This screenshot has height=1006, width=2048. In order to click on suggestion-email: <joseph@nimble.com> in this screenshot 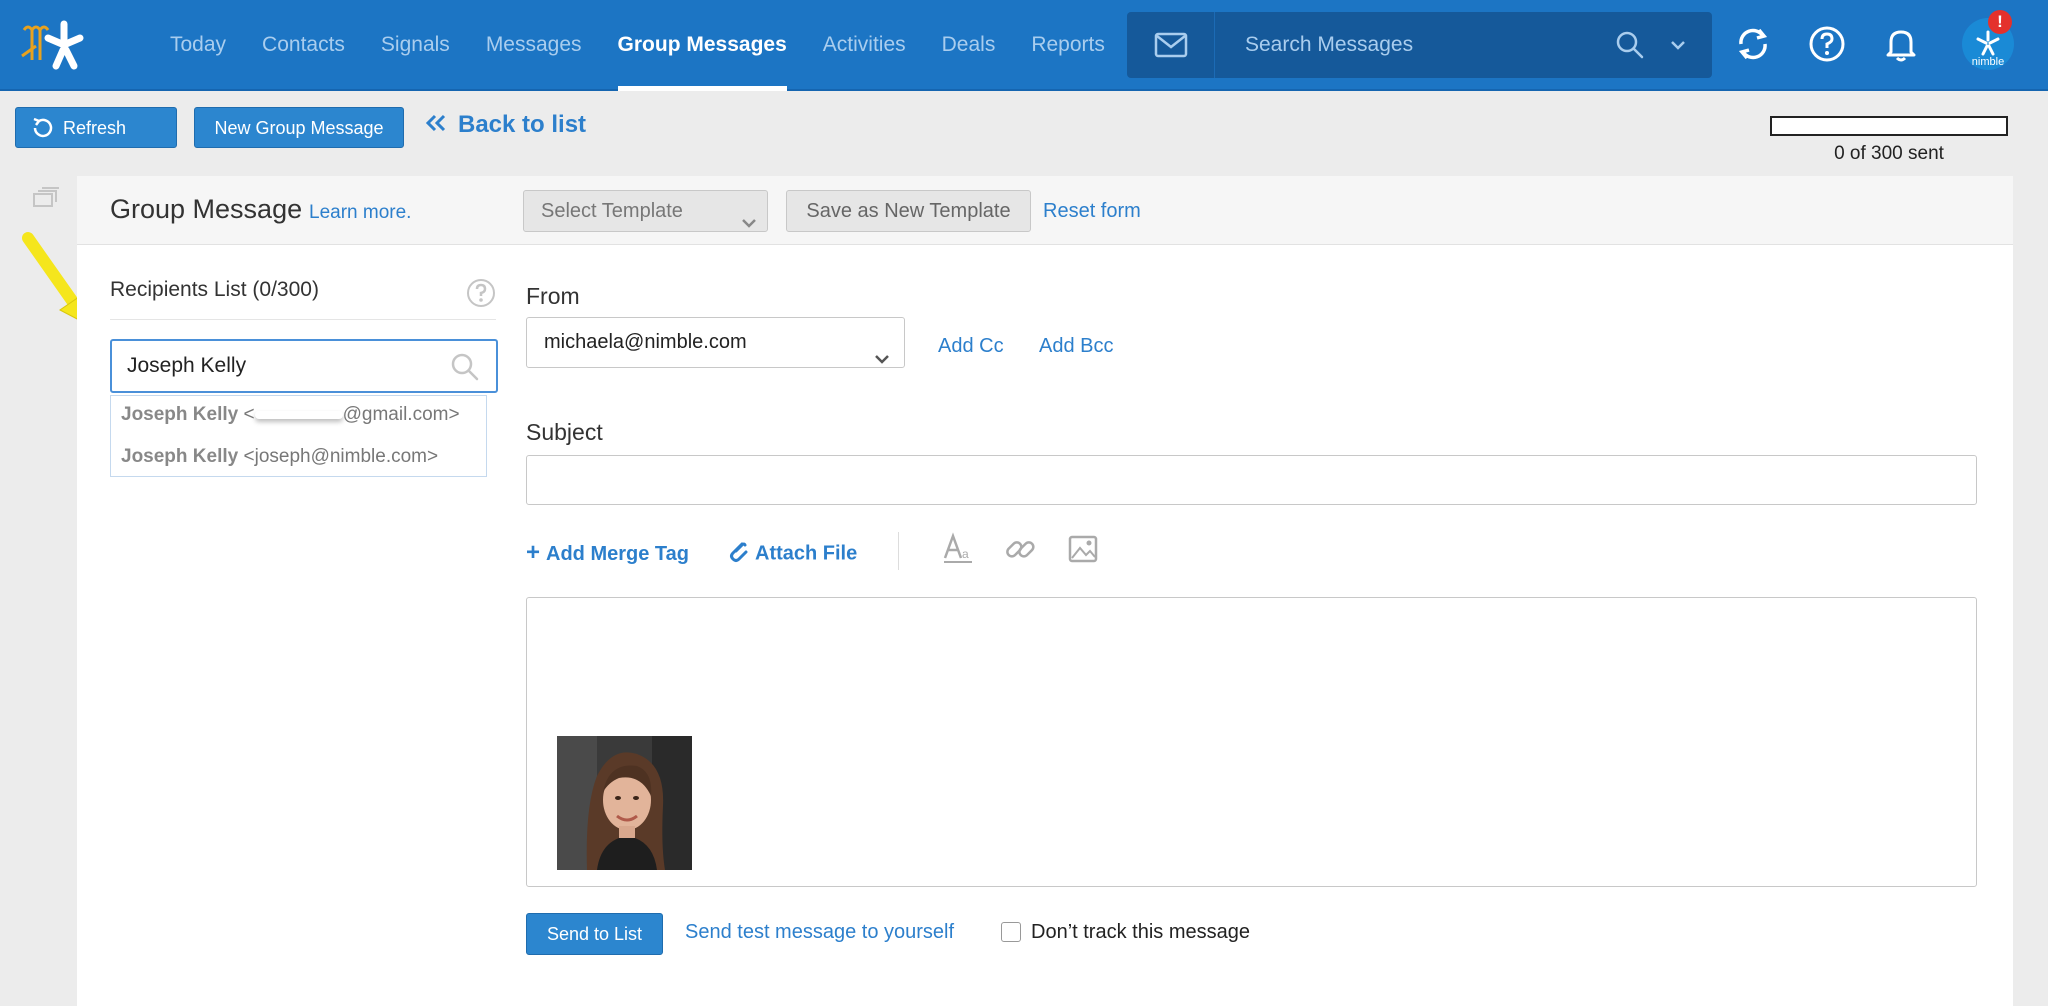, I will do `click(338, 456)`.